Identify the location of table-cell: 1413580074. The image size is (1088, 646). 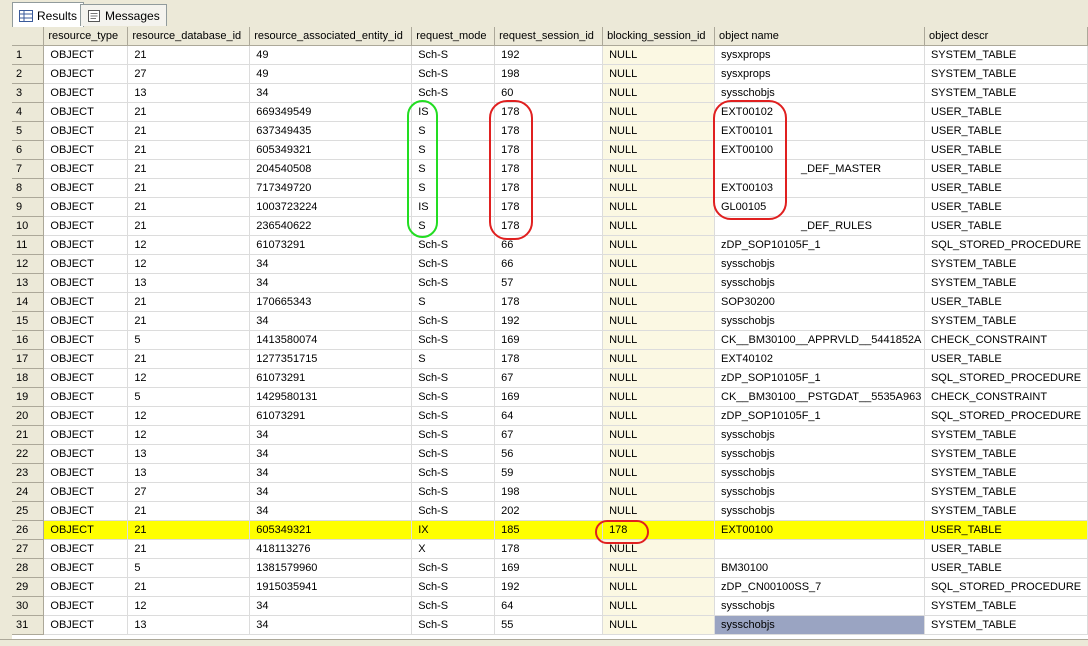
(331, 340).